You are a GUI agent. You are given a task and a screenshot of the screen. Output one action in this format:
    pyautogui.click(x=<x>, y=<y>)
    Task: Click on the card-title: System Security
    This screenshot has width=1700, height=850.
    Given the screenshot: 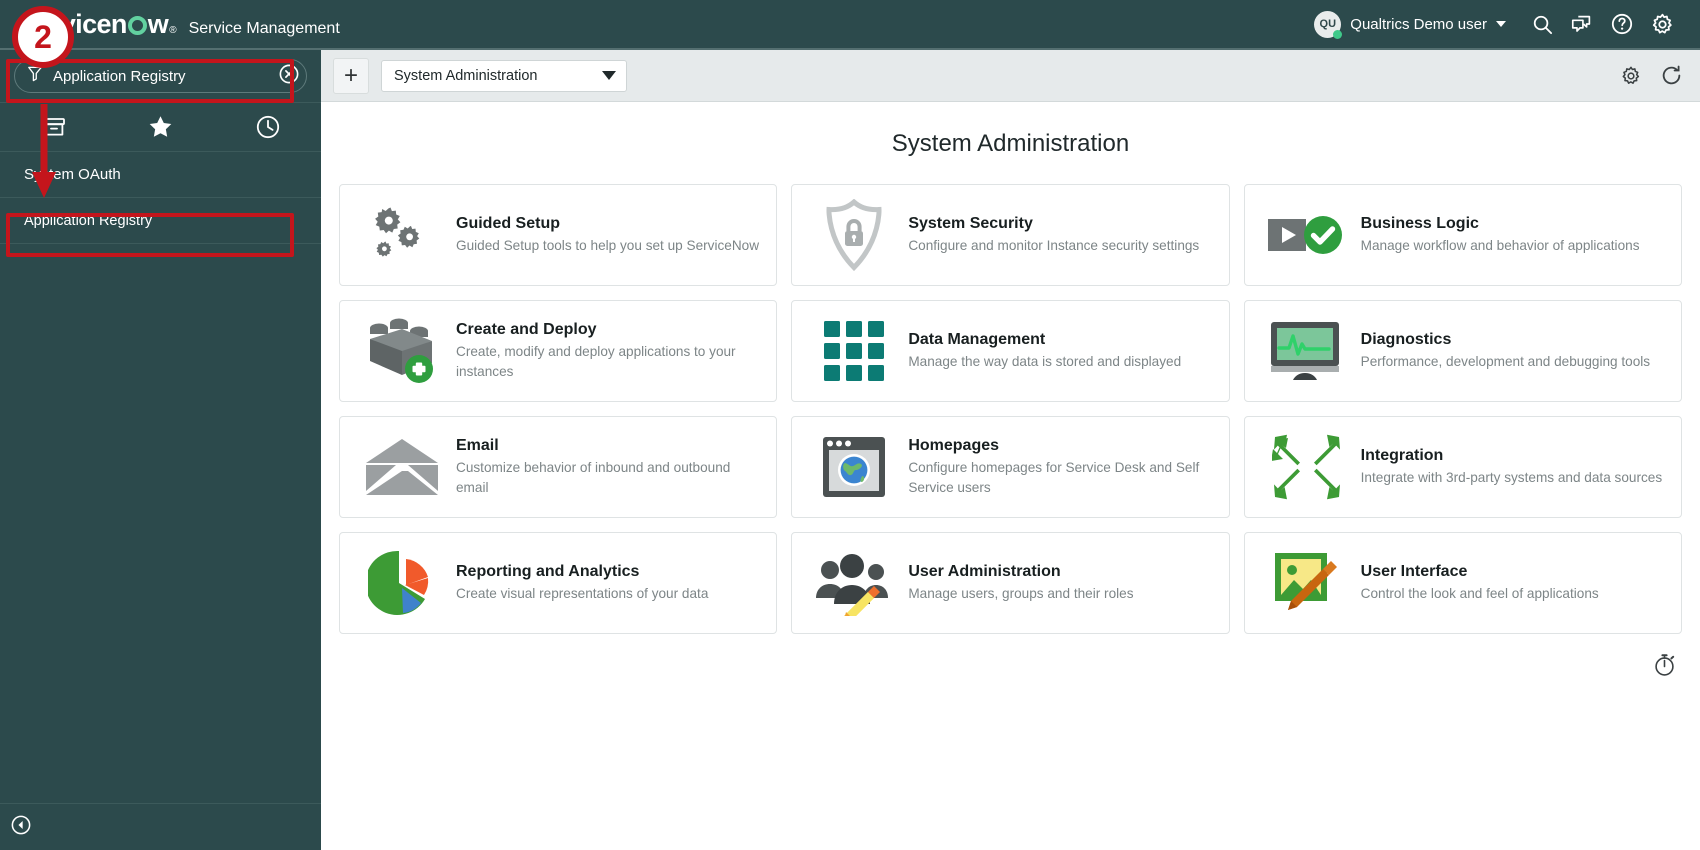 What is the action you would take?
    pyautogui.click(x=970, y=223)
    